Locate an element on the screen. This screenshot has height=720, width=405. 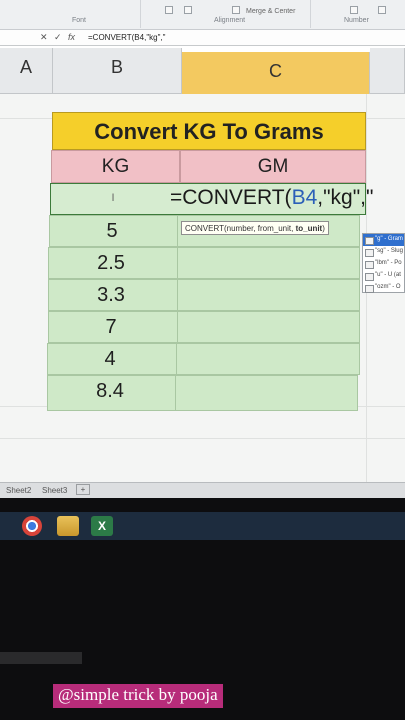
column-header-d is located at coordinates (387, 71).